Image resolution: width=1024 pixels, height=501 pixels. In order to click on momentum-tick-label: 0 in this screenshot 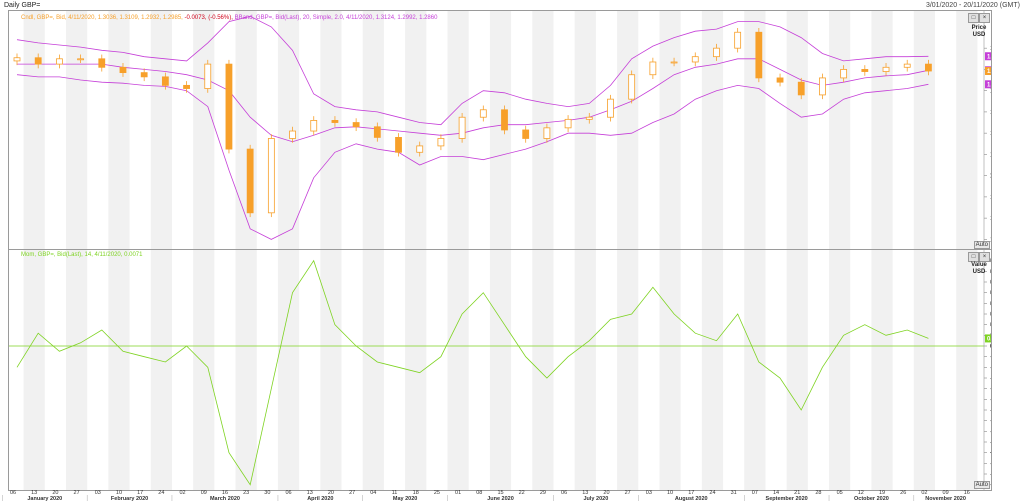, I will do `click(990, 347)`.